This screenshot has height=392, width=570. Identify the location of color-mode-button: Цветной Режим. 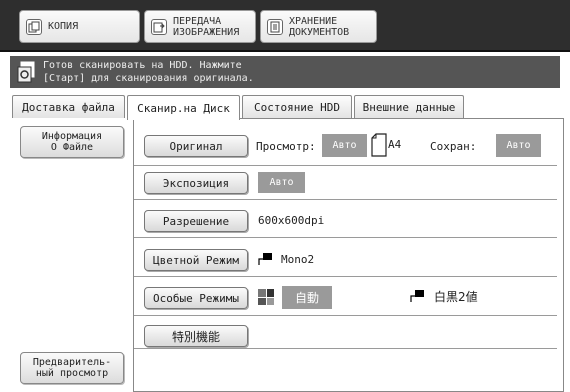
(196, 260).